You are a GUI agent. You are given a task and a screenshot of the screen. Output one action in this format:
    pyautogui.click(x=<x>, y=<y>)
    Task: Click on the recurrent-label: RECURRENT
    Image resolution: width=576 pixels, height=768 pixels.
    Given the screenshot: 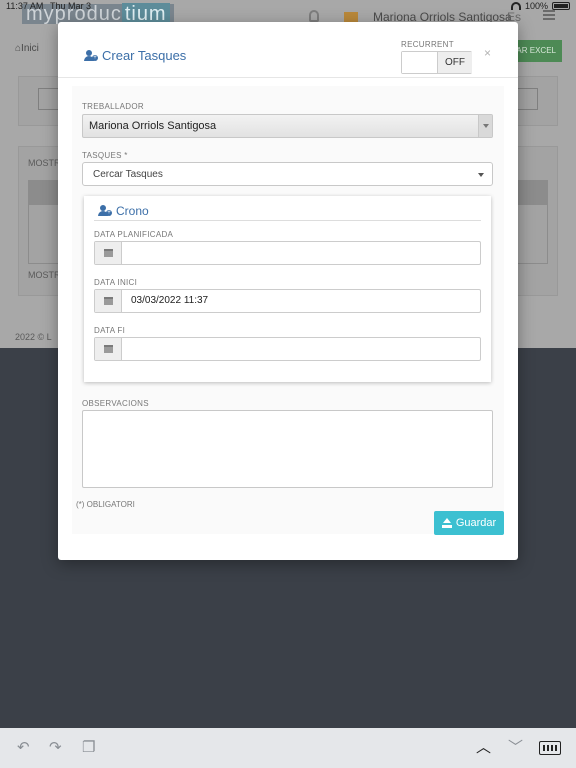 What is the action you would take?
    pyautogui.click(x=427, y=44)
    